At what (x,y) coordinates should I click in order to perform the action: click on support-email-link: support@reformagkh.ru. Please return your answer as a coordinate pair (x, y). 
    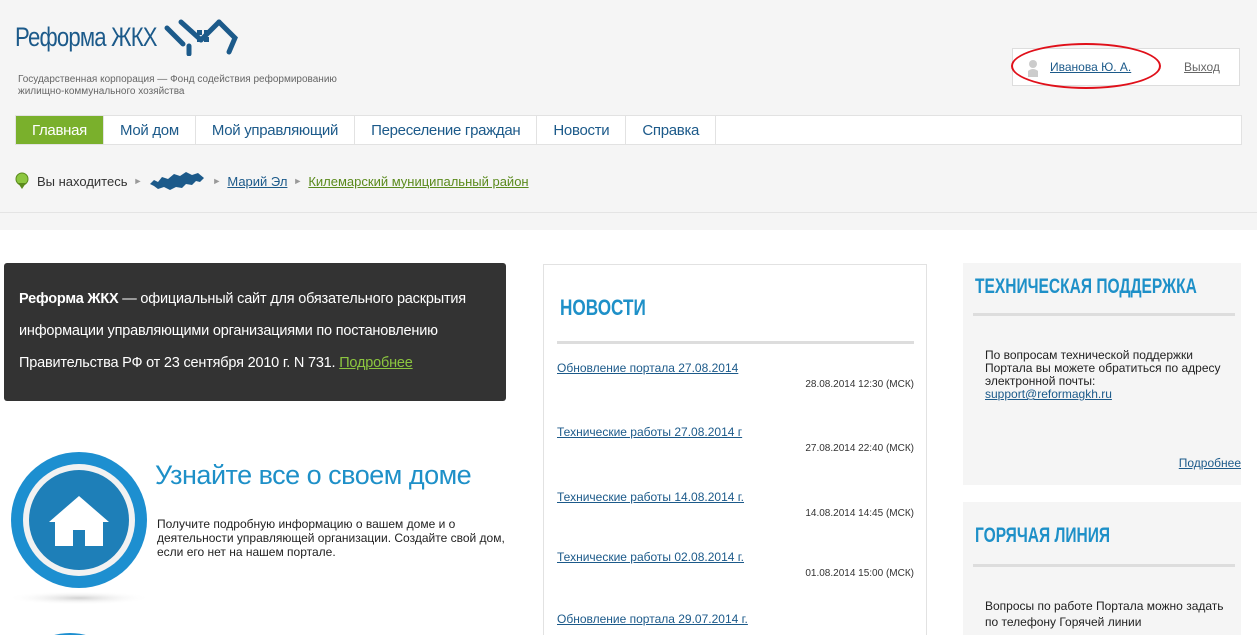
    Looking at the image, I should click on (1048, 394).